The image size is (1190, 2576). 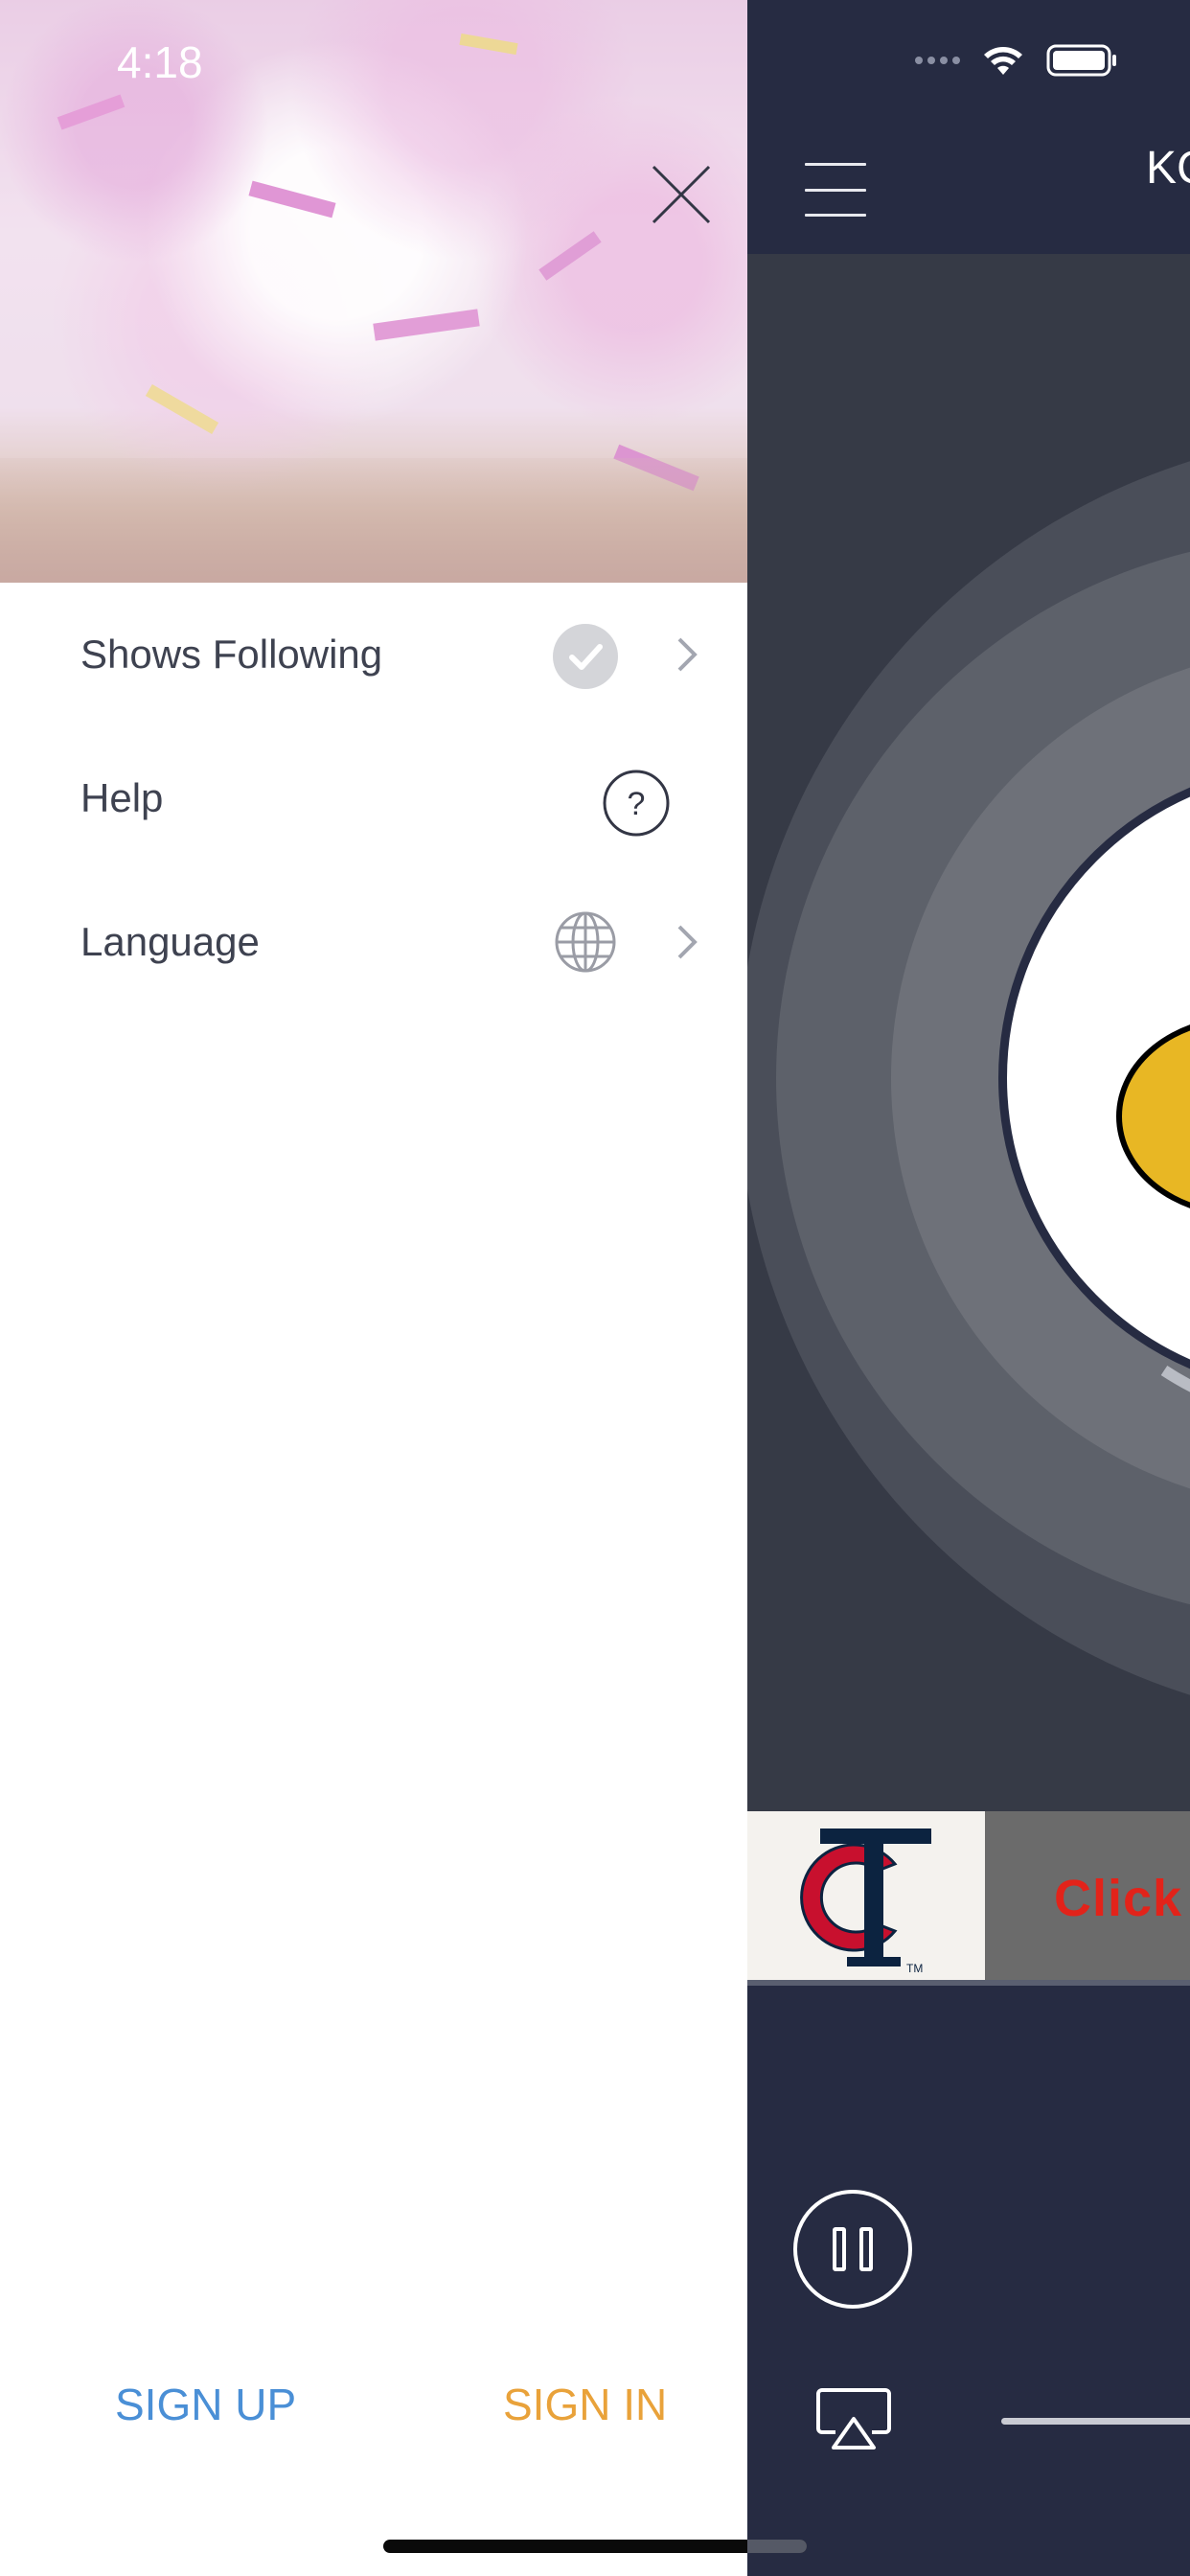 What do you see at coordinates (777, 2546) in the screenshot?
I see `home-indicator-overlap` at bounding box center [777, 2546].